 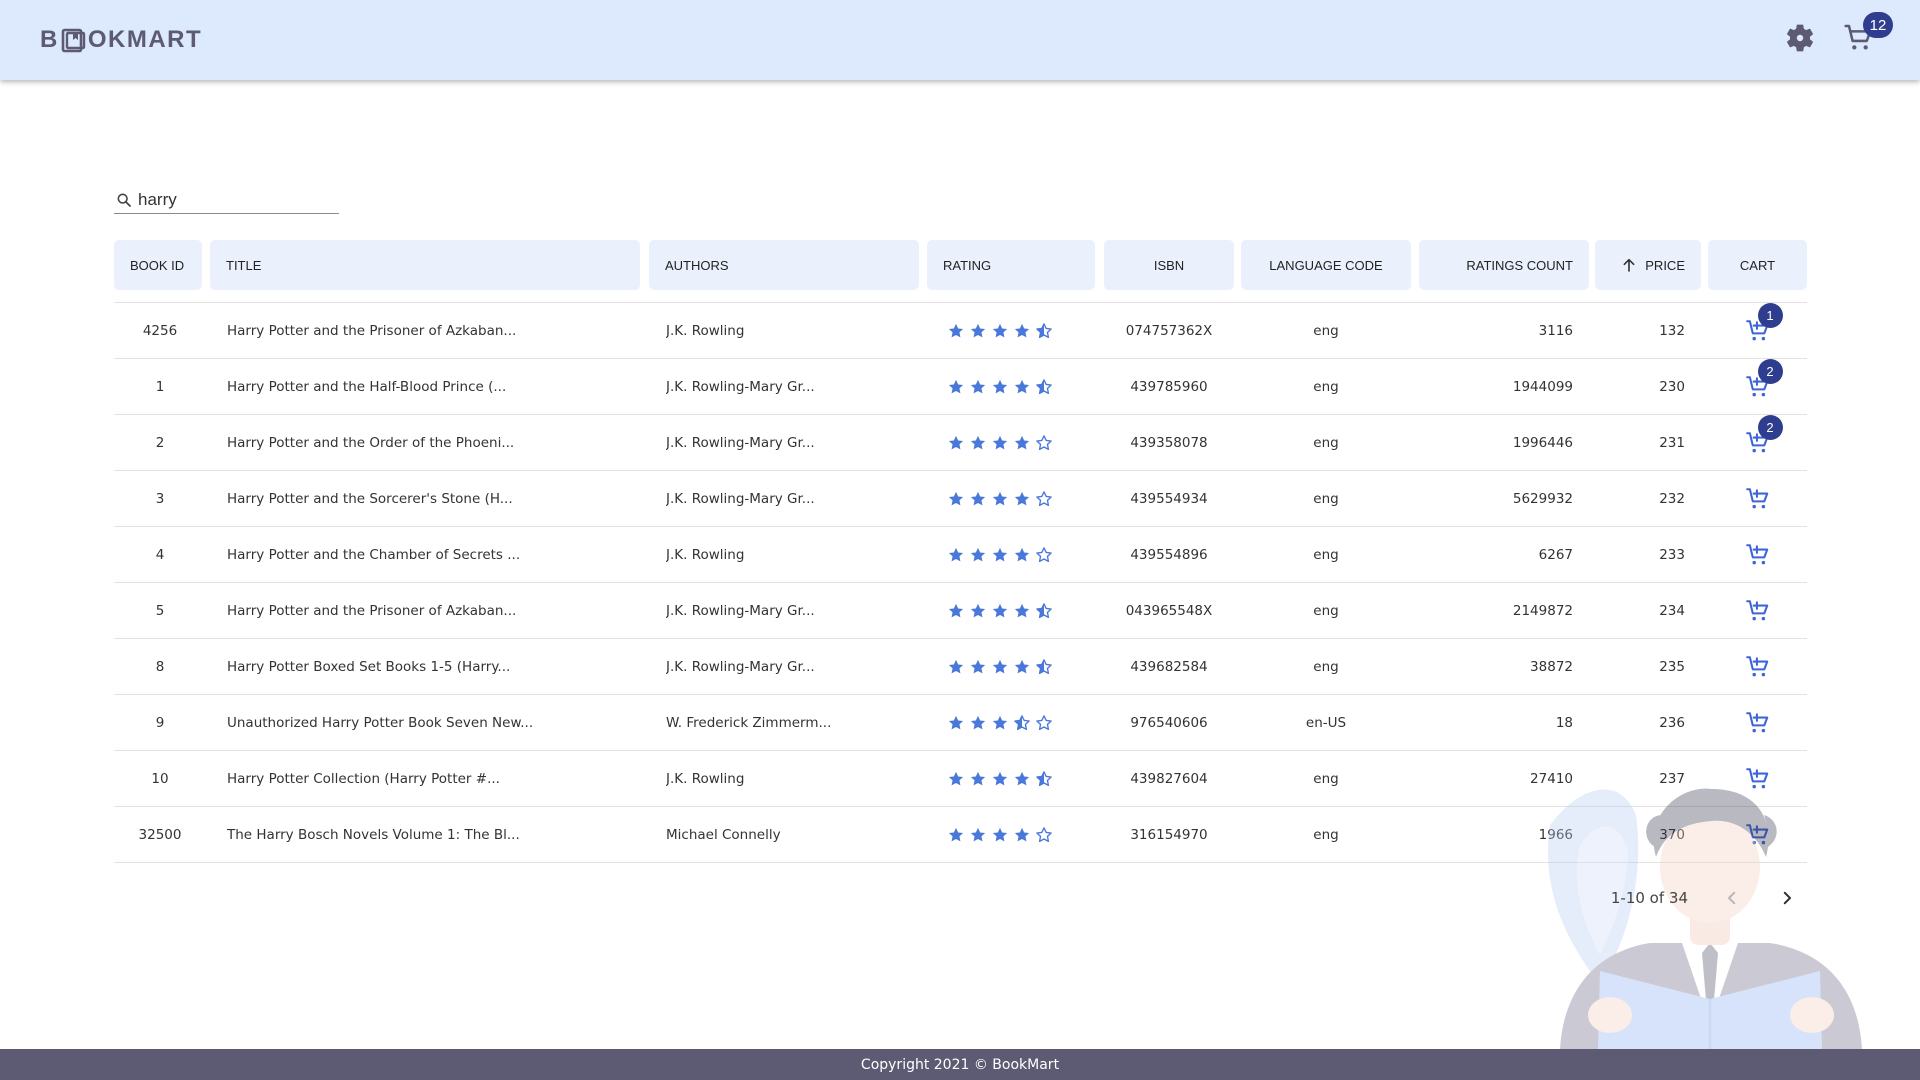 I want to click on column-header-cart: CART, so click(x=1757, y=265).